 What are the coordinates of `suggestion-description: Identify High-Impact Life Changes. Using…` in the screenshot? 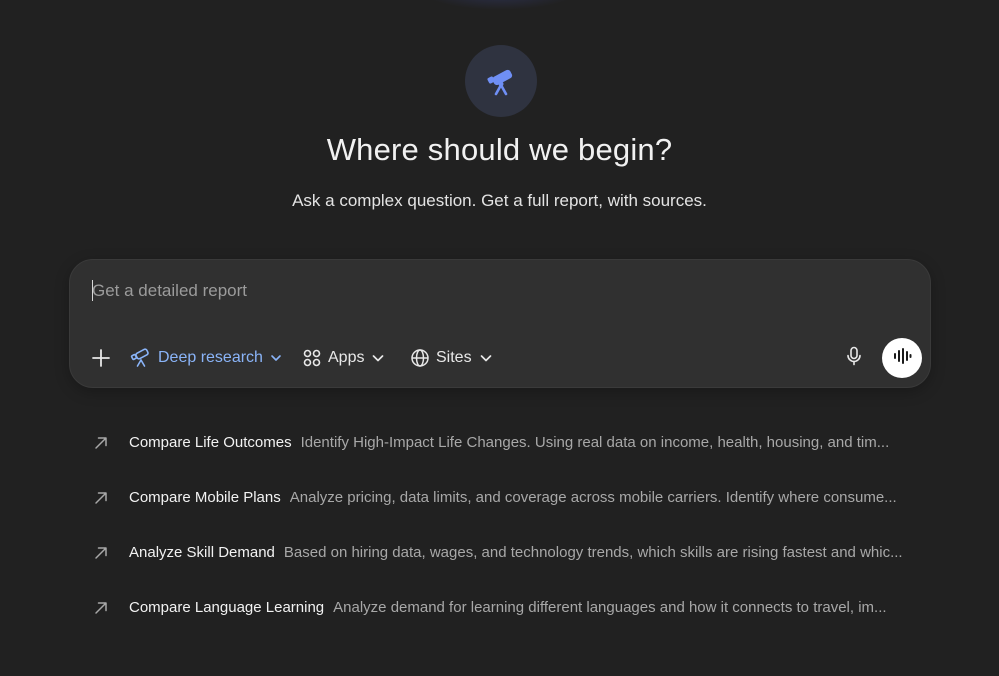 It's located at (595, 442).